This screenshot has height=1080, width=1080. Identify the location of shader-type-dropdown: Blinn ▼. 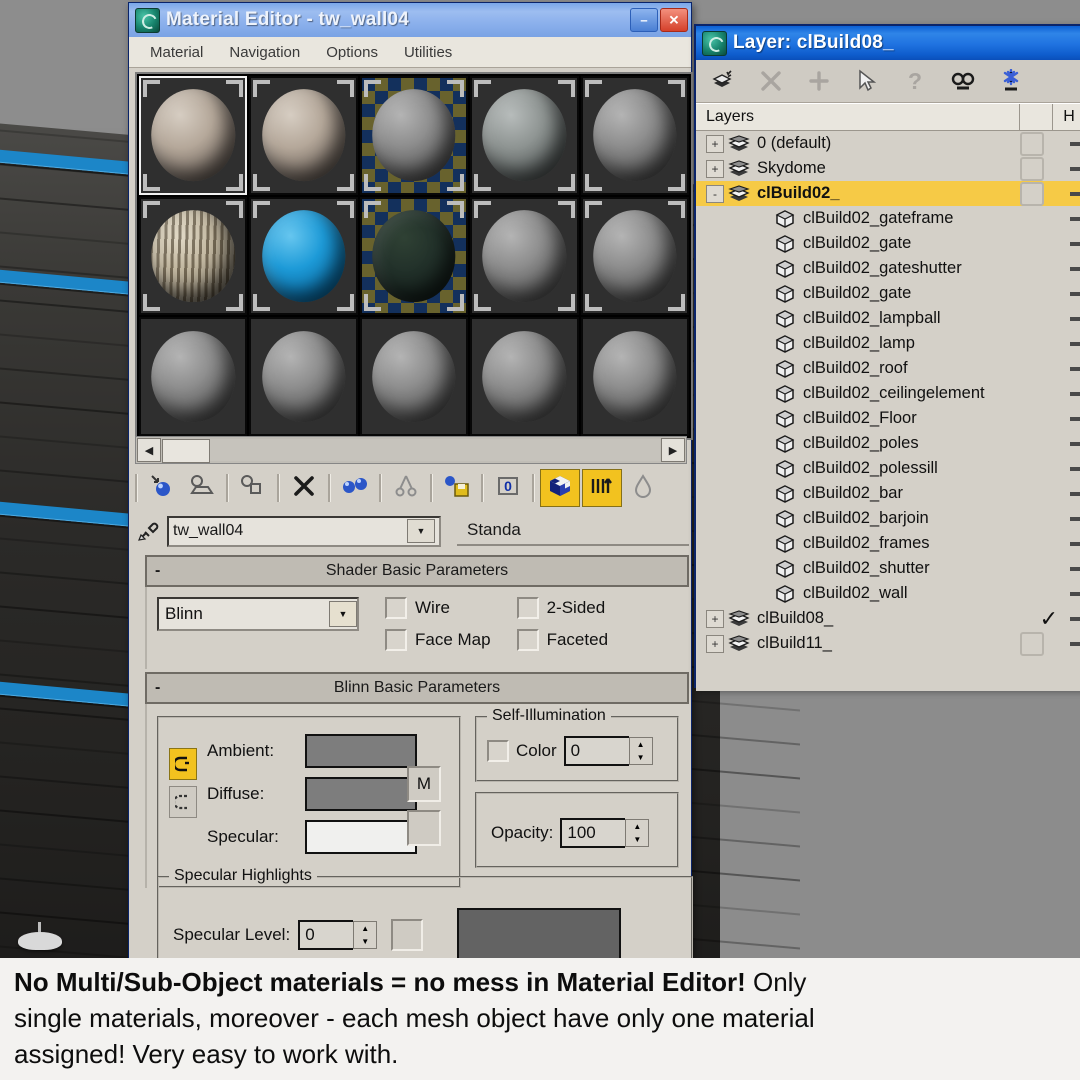
(258, 614).